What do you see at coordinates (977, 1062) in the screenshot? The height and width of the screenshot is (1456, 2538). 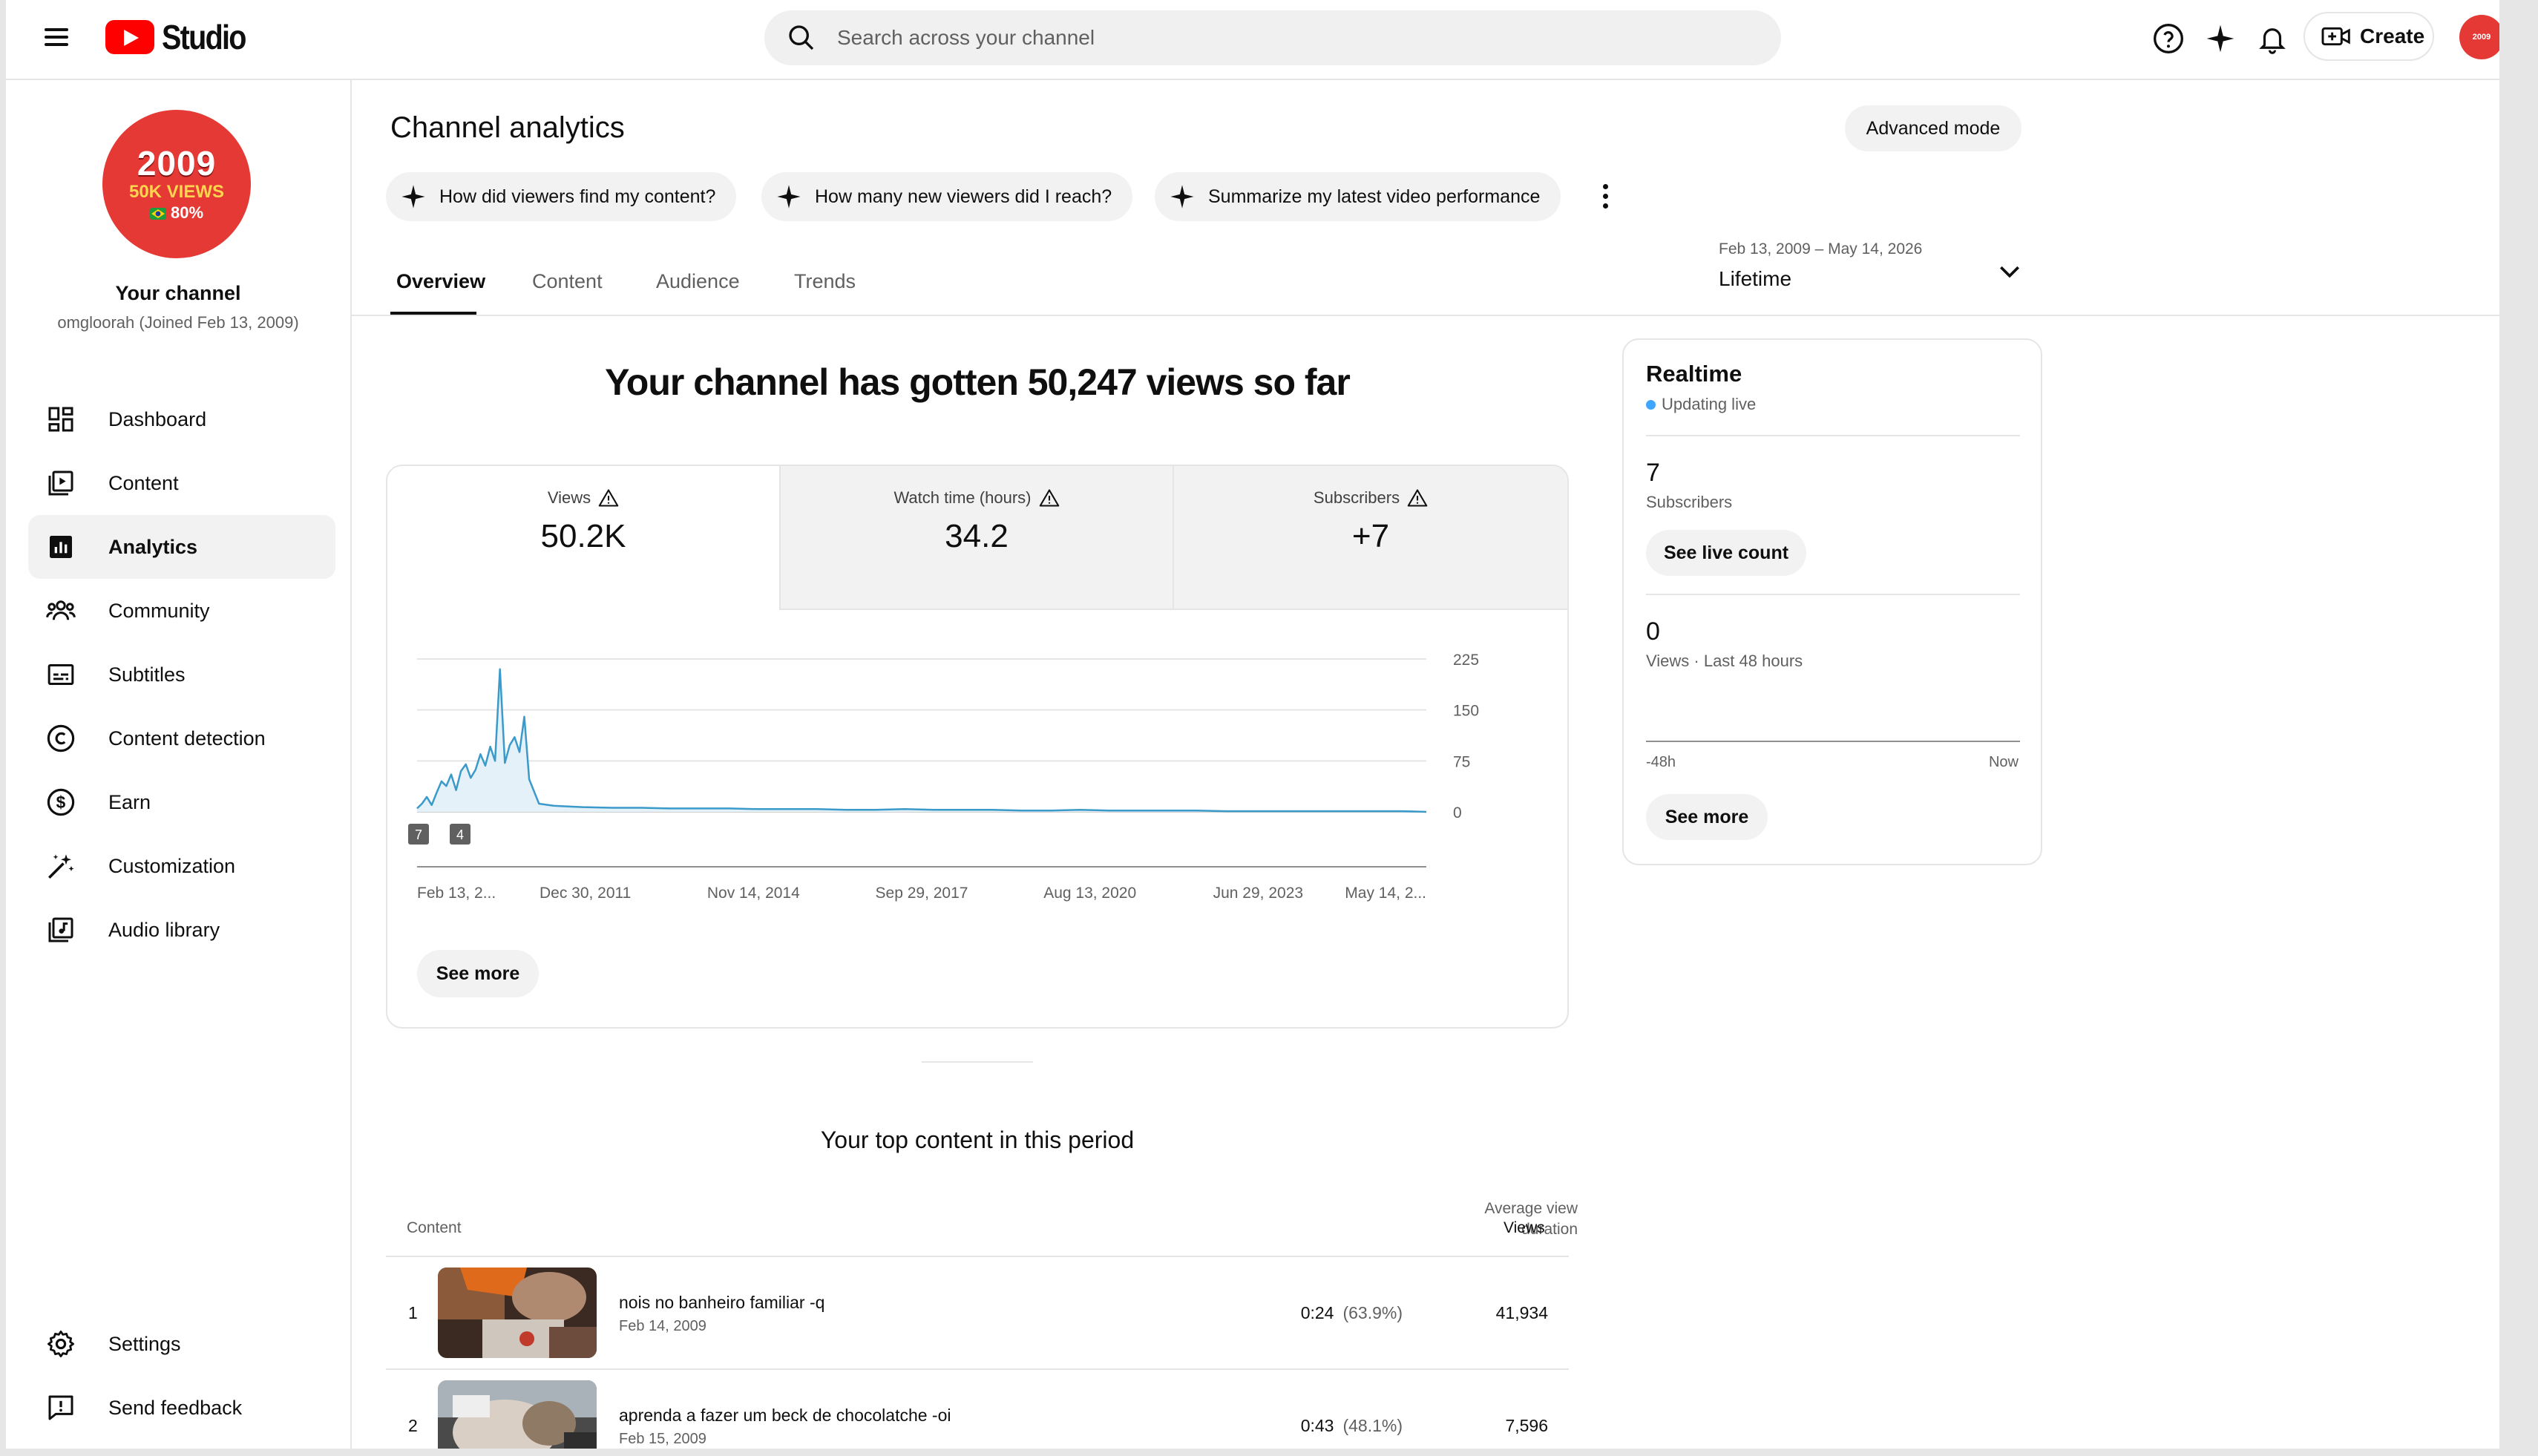 I see `section-divider` at bounding box center [977, 1062].